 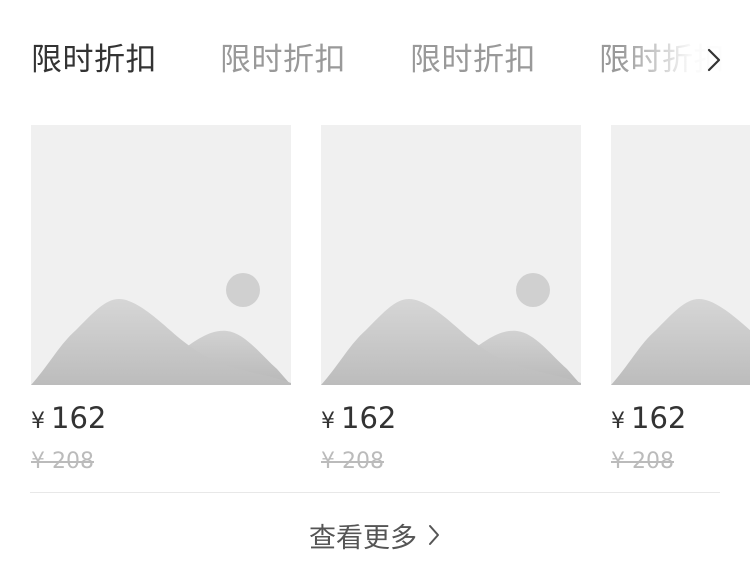 What do you see at coordinates (283, 60) in the screenshot?
I see `tab-discount-2: 限时折扣` at bounding box center [283, 60].